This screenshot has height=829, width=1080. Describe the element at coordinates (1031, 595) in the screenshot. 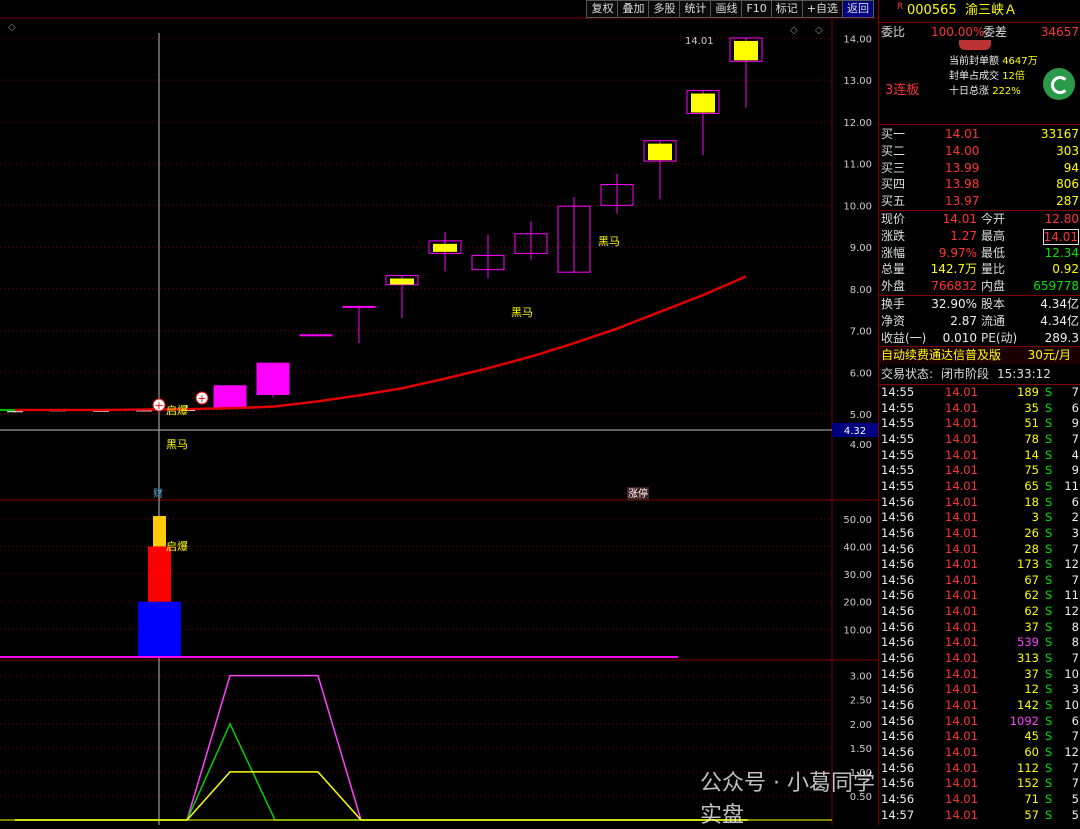

I see `trade-volume: 62` at that location.